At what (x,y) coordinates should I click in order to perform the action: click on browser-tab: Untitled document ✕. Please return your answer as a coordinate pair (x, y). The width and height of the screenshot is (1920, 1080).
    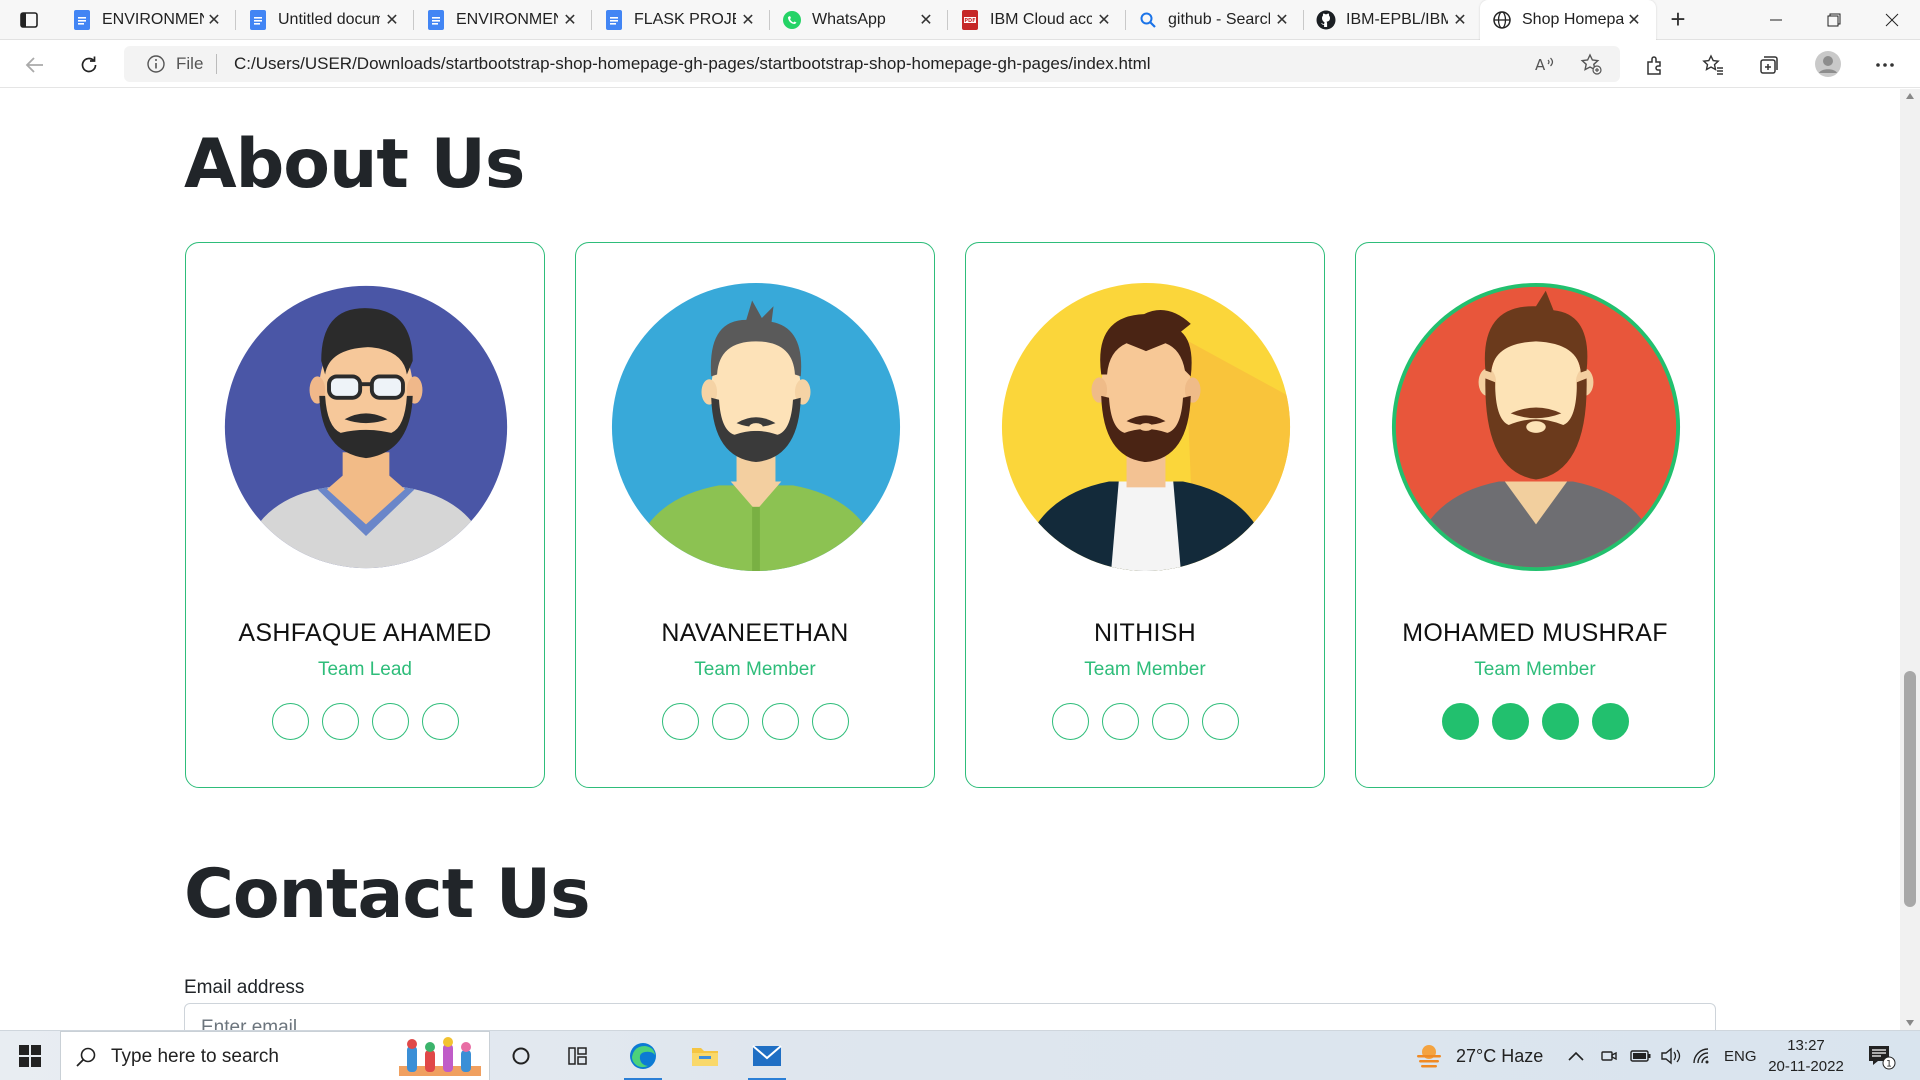
    Looking at the image, I should click on (325, 20).